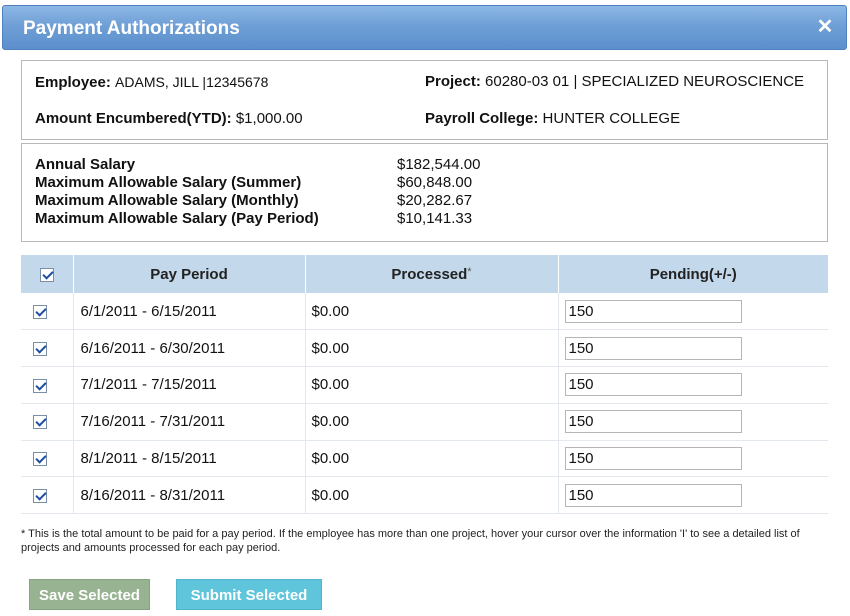 The image size is (850, 616). What do you see at coordinates (435, 218) in the screenshot?
I see `salary-value: $10,141.33` at bounding box center [435, 218].